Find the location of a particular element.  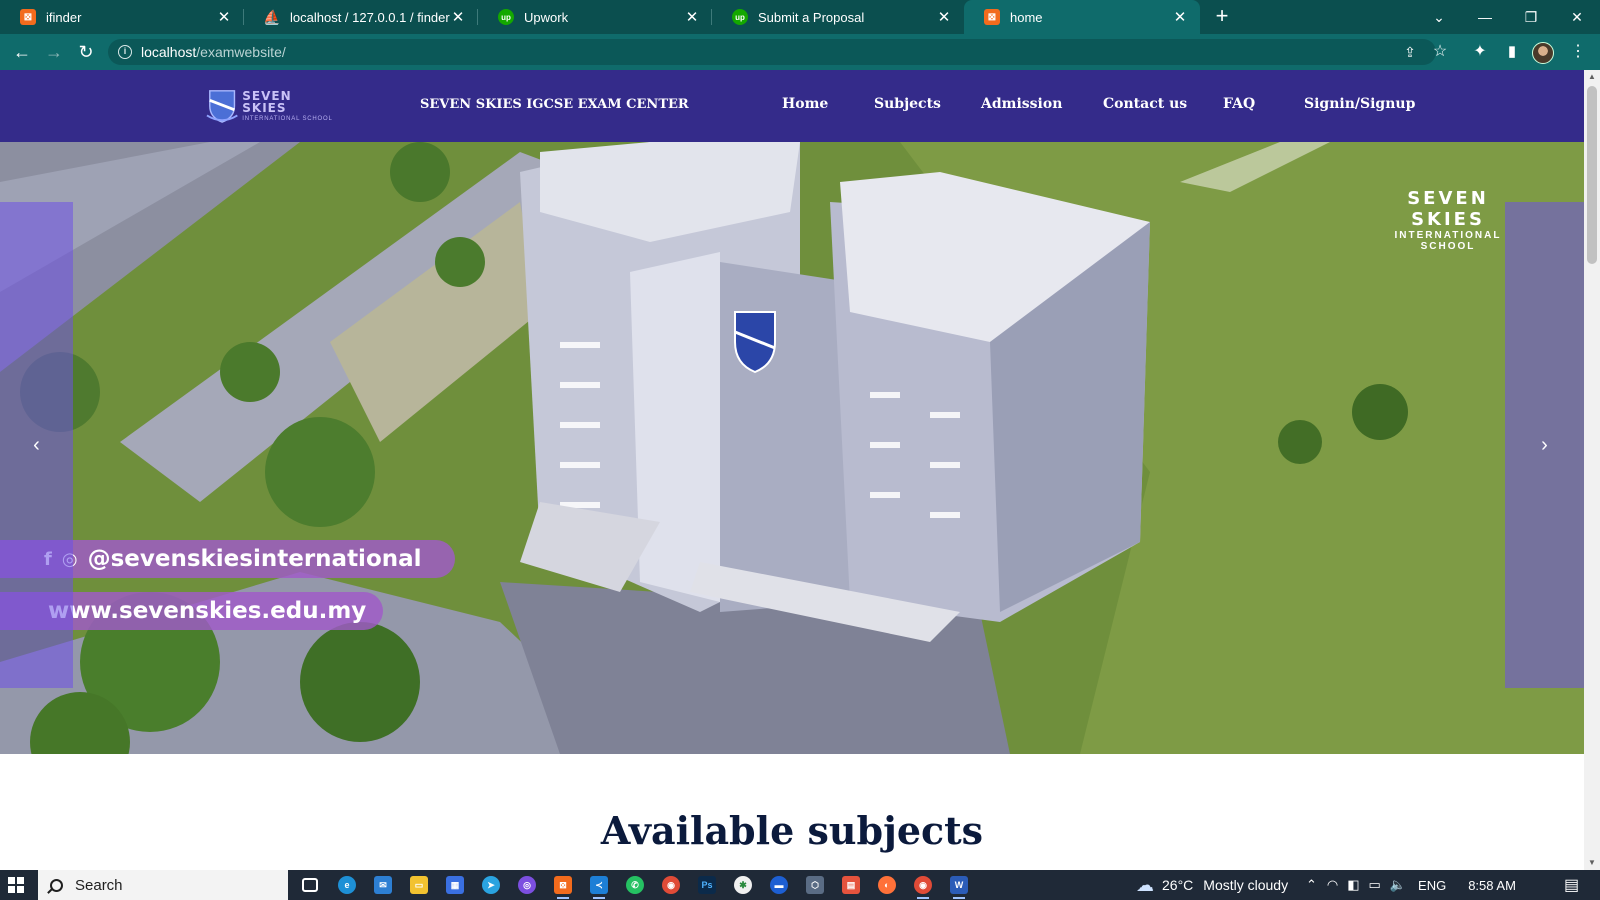

tab-title: Upwork is located at coordinates (546, 17).